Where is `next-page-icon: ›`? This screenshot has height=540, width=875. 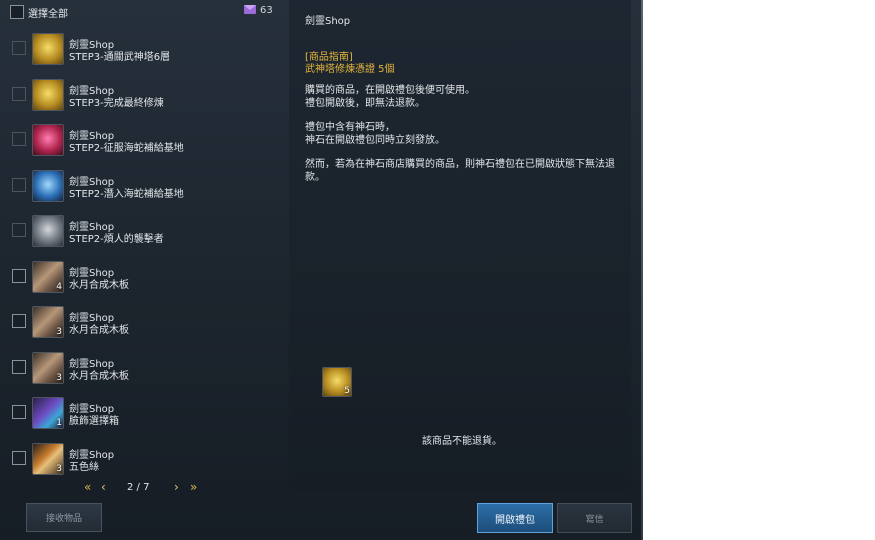 next-page-icon: › is located at coordinates (176, 487).